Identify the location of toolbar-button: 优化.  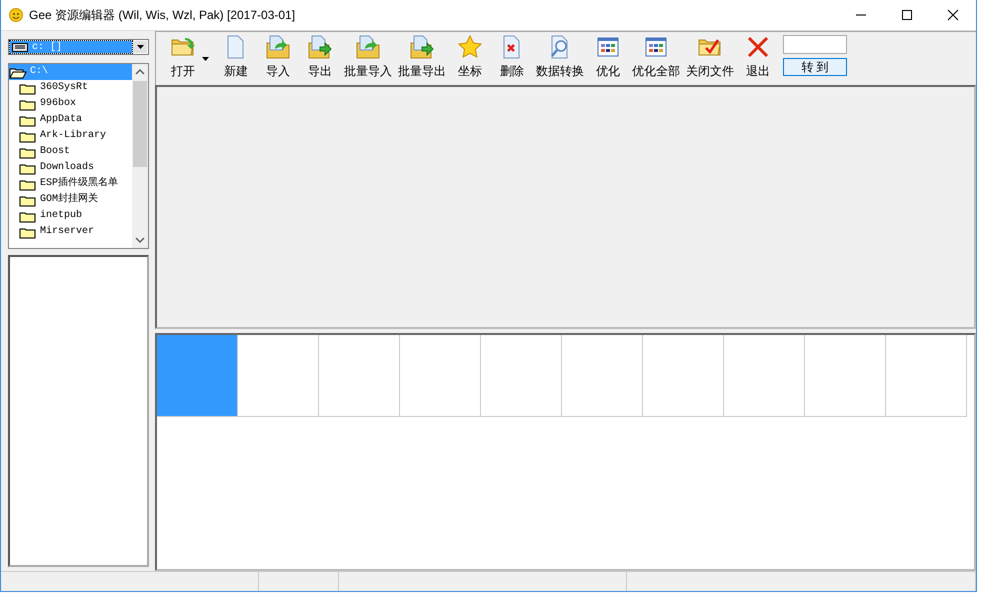
(608, 57).